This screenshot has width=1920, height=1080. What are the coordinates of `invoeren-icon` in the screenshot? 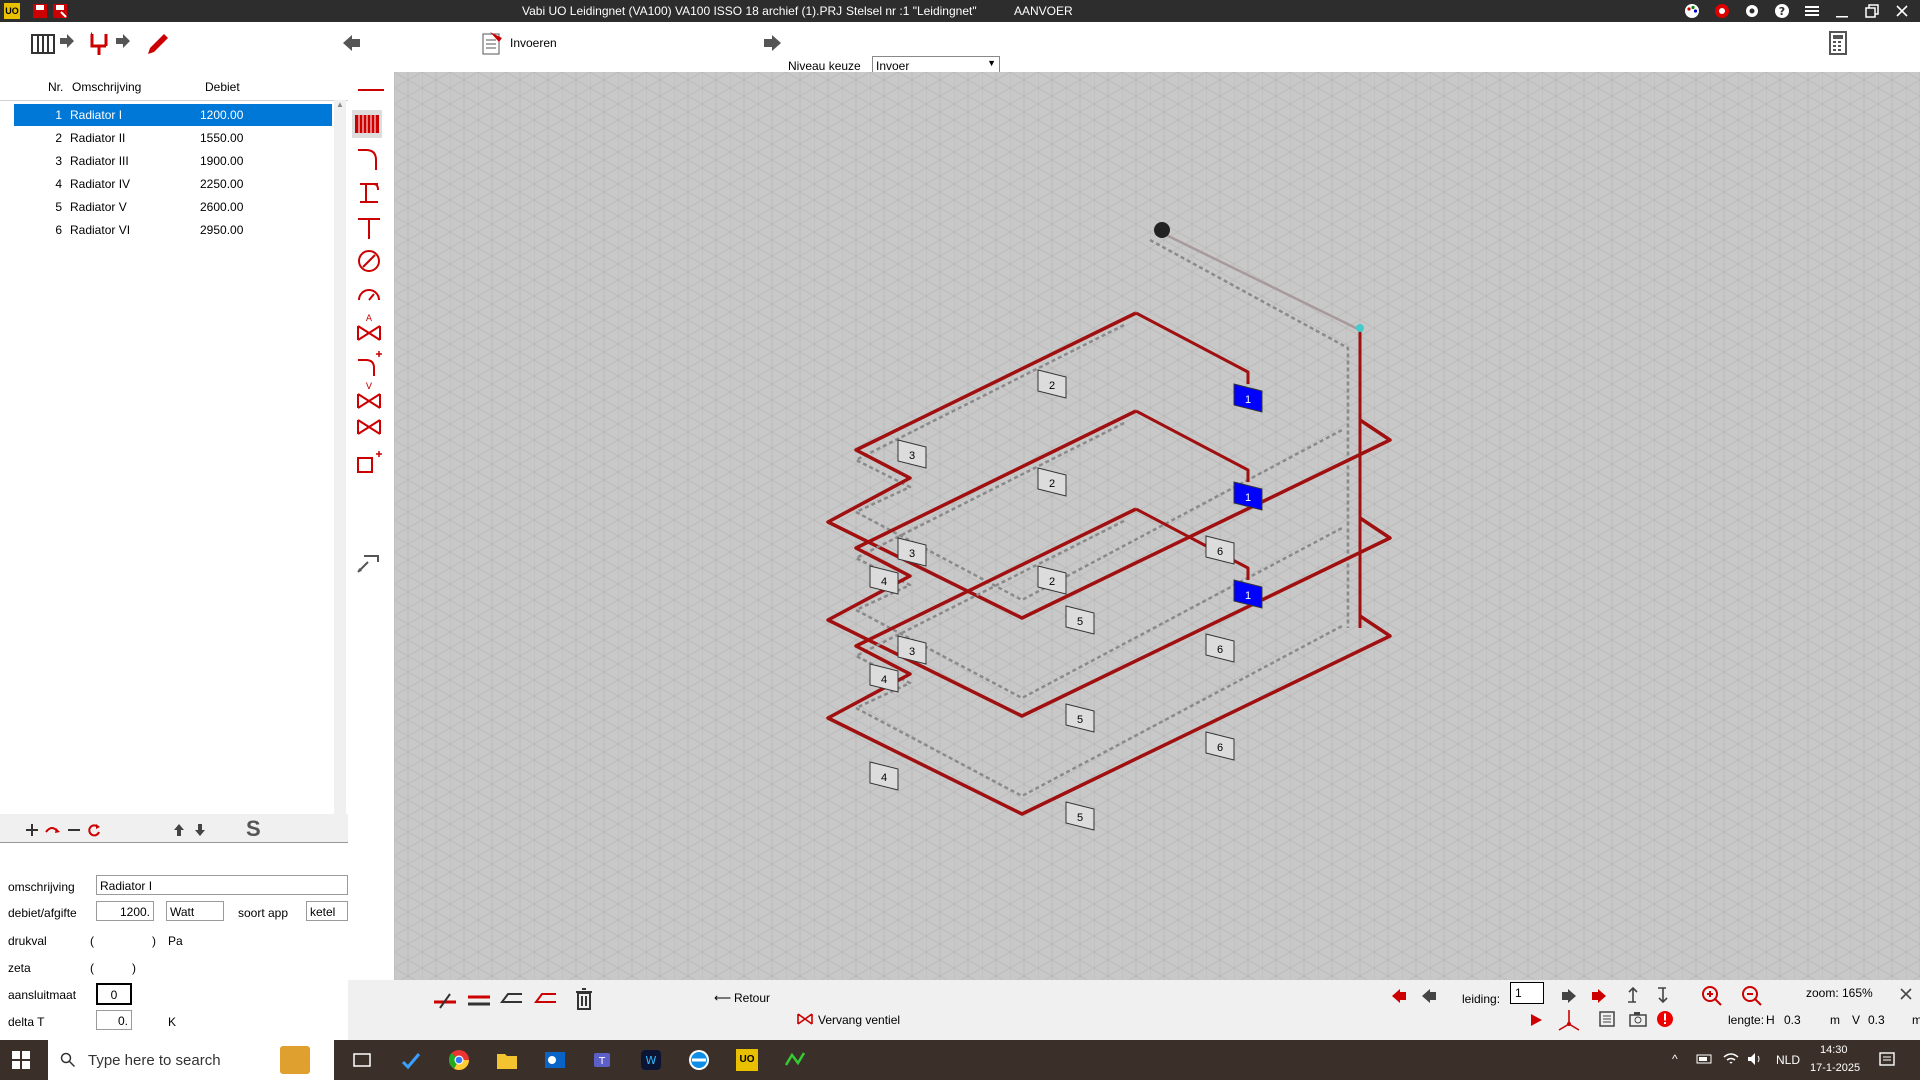 It's located at (492, 44).